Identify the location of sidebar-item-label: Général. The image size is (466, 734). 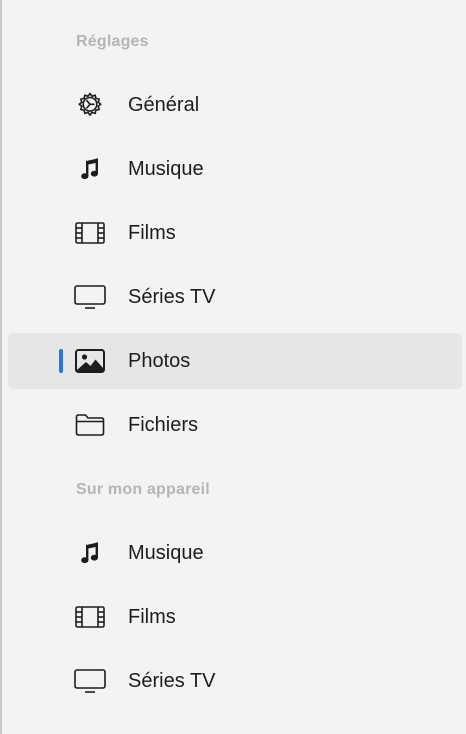
(164, 105).